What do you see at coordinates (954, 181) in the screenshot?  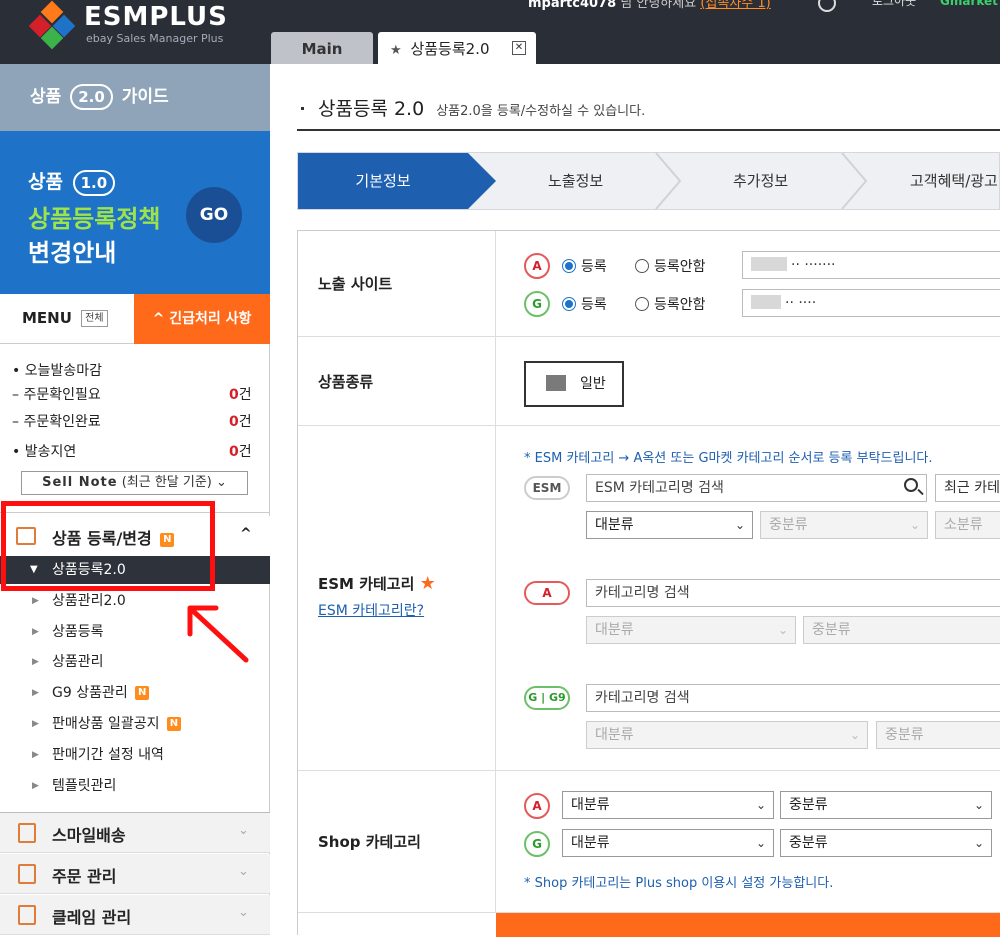 I see `step-customer-benefit: 고객혜택/광고` at bounding box center [954, 181].